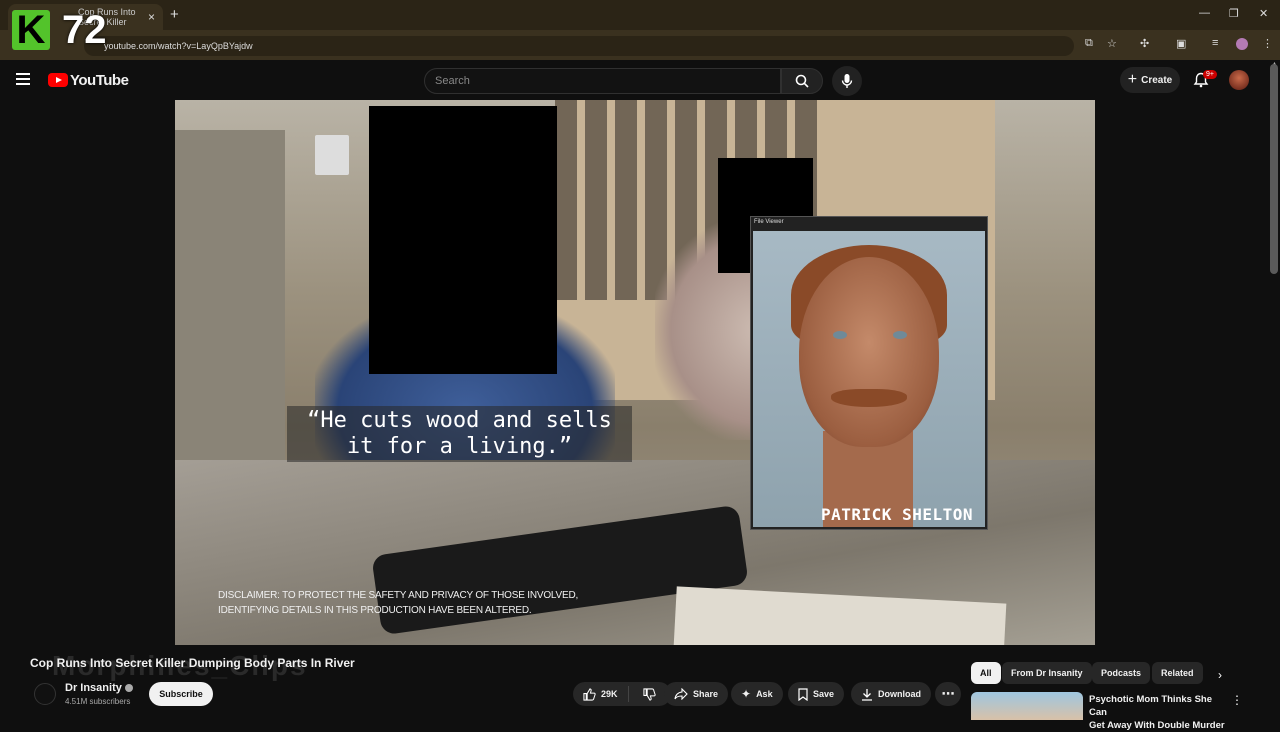 This screenshot has width=1280, height=732. What do you see at coordinates (181, 694) in the screenshot?
I see `subscribe-button: Subscribe` at bounding box center [181, 694].